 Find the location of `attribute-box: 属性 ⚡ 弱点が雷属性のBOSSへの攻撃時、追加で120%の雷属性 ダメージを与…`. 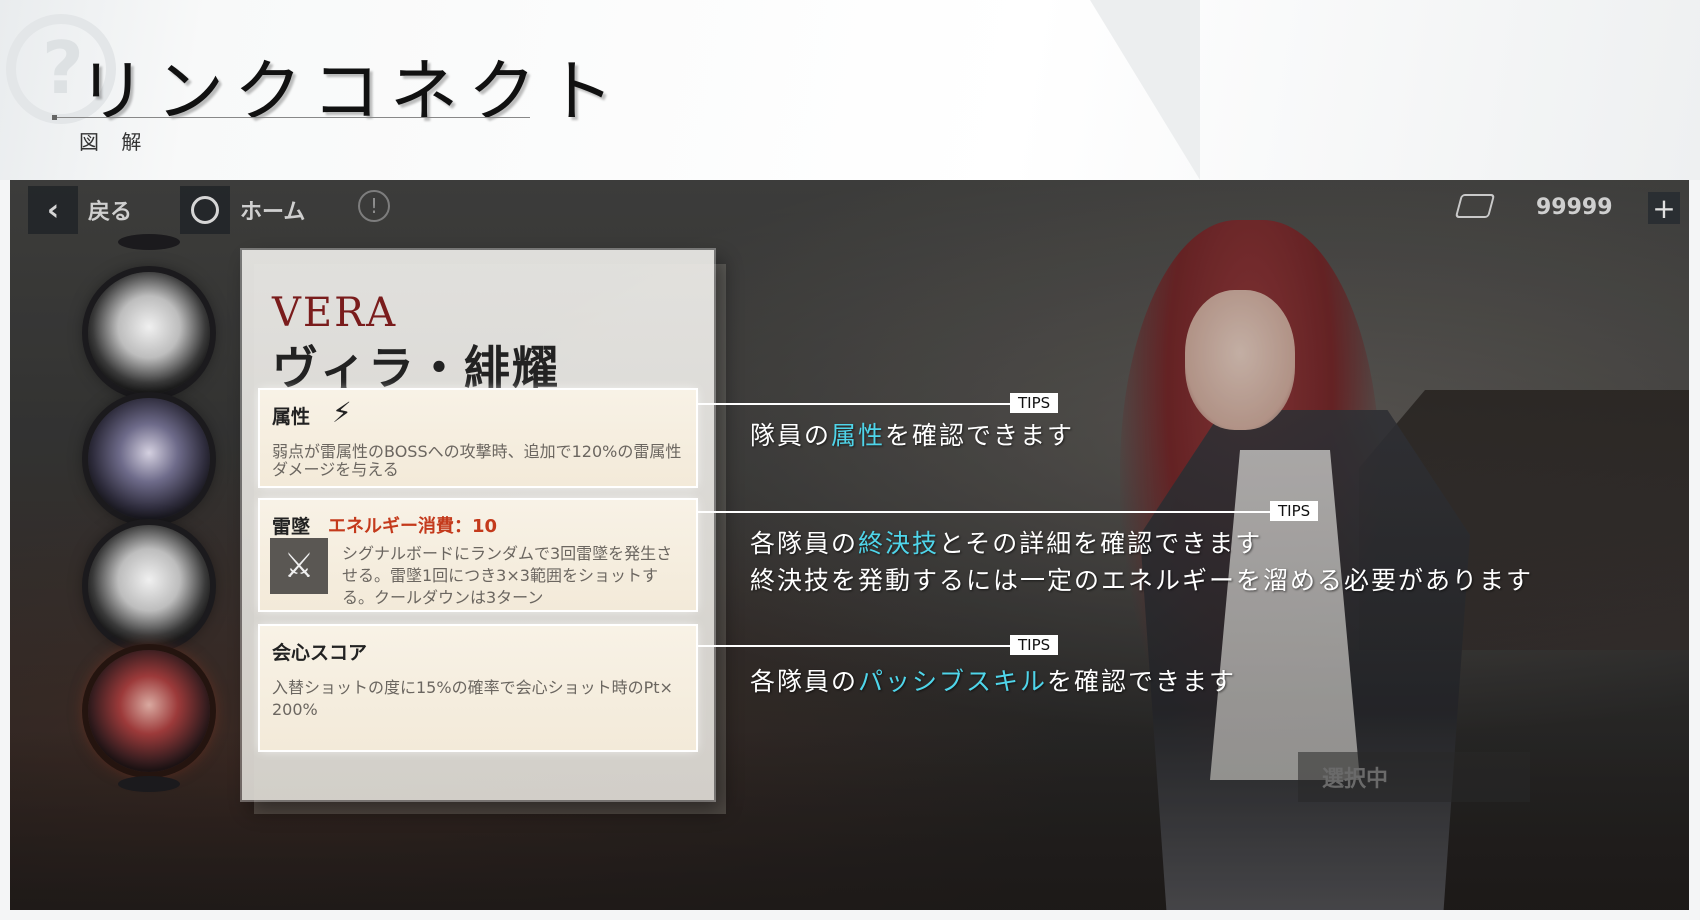

attribute-box: 属性 ⚡ 弱点が雷属性のBOSSへの攻撃時、追加で120%の雷属性 ダメージを与… is located at coordinates (478, 438).